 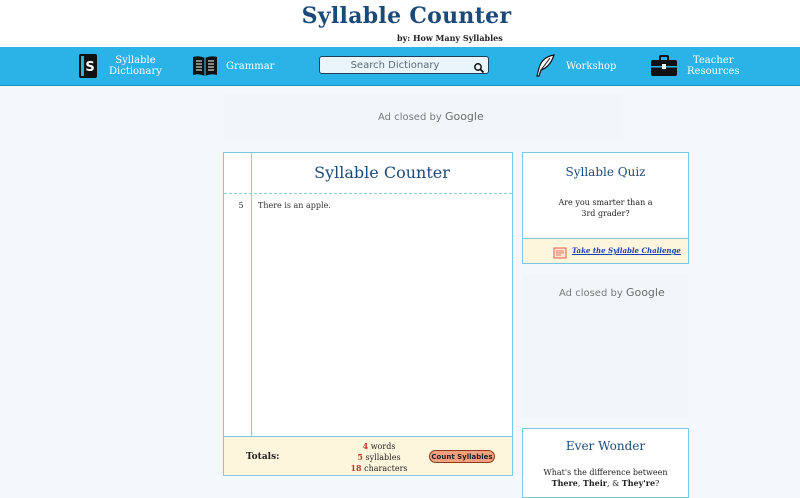 What do you see at coordinates (645, 292) in the screenshot?
I see `side-ad-brand: Google` at bounding box center [645, 292].